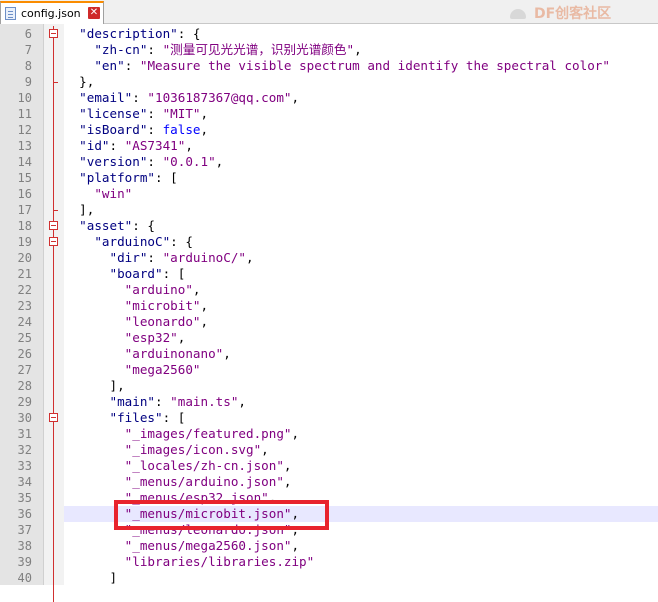 Image resolution: width=658 pixels, height=602 pixels. I want to click on code-line: 23 "microbit",, so click(329, 306).